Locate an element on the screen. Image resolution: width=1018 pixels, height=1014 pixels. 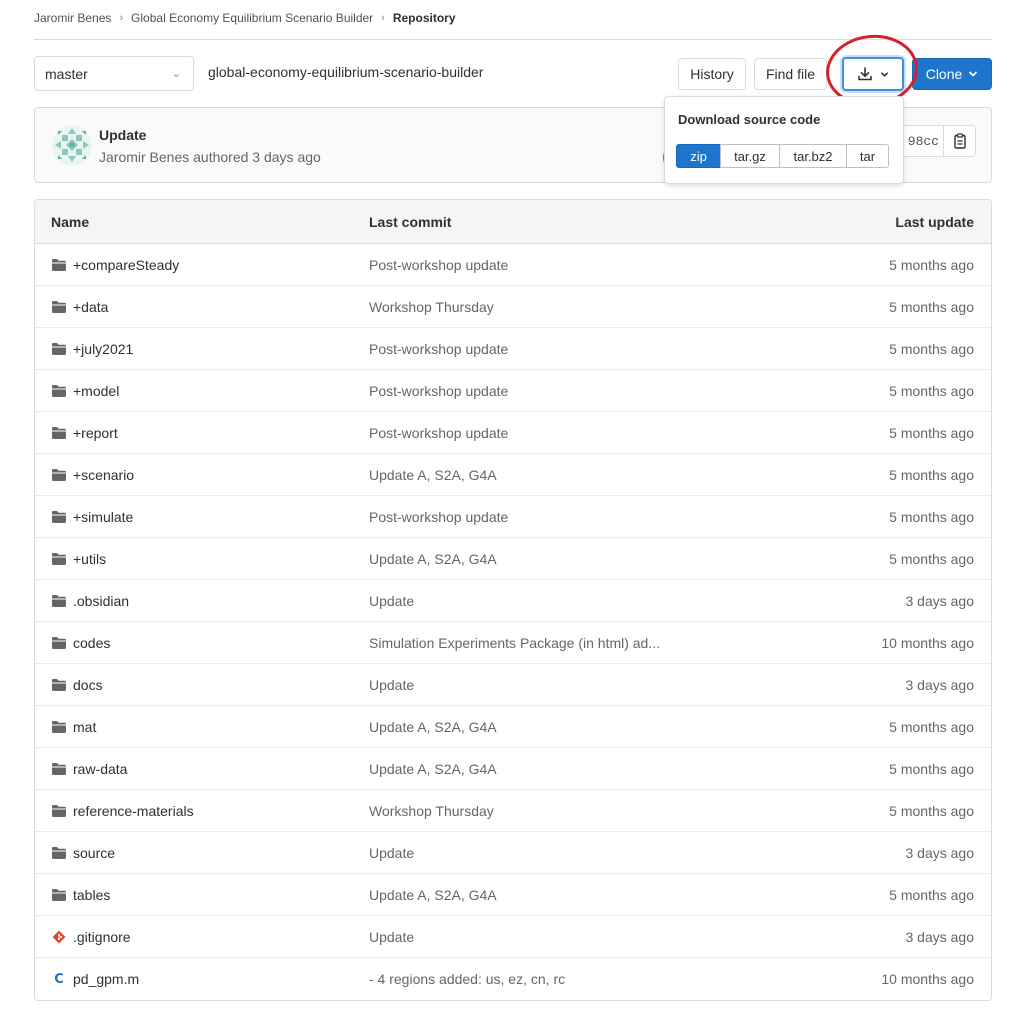
download-button is located at coordinates (873, 74).